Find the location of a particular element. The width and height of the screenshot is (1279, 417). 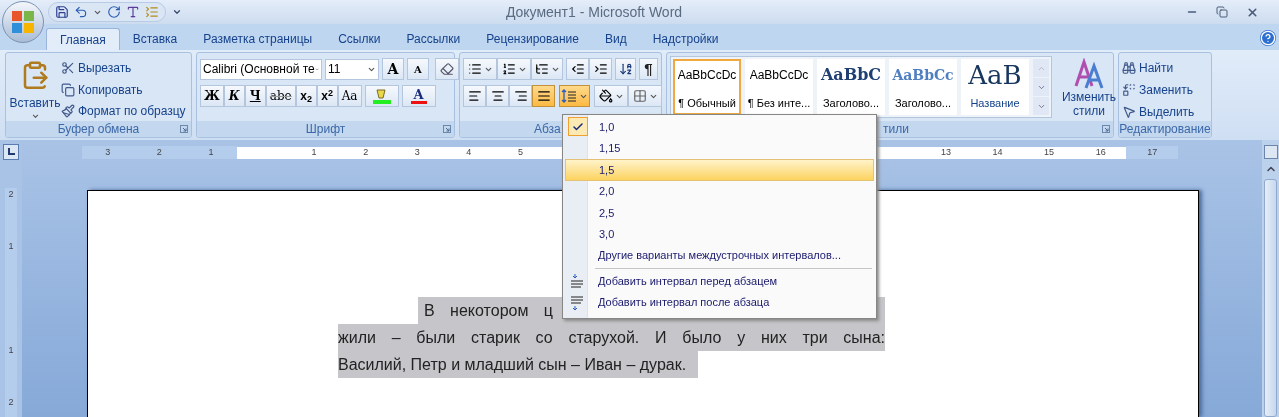

close-icon is located at coordinates (1252, 12).